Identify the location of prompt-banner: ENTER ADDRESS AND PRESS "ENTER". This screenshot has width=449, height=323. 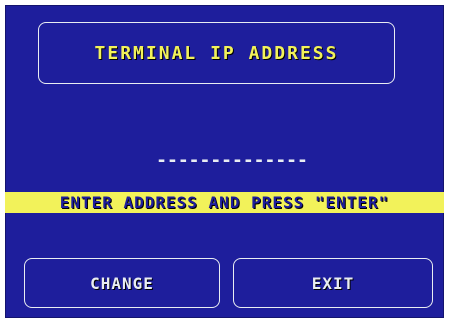
(224, 202).